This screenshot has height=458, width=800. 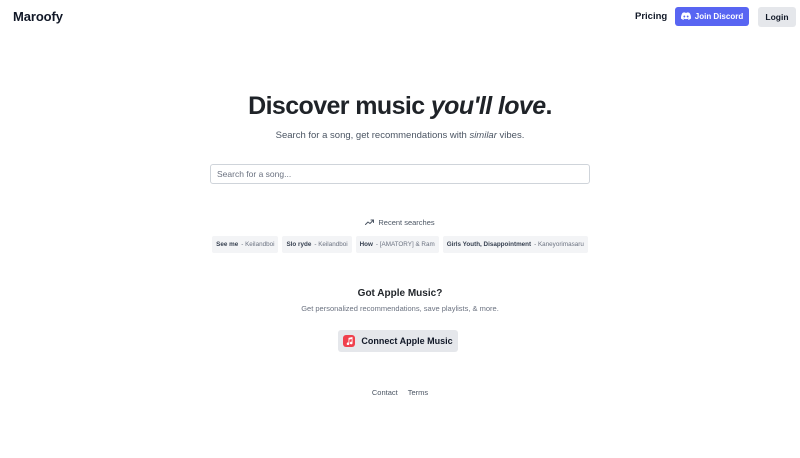 What do you see at coordinates (38, 16) in the screenshot?
I see `logo: Maroofy` at bounding box center [38, 16].